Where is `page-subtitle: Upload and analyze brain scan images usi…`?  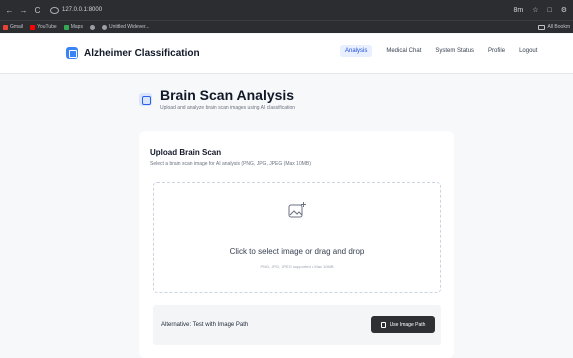 page-subtitle: Upload and analyze brain scan images usi… is located at coordinates (228, 108).